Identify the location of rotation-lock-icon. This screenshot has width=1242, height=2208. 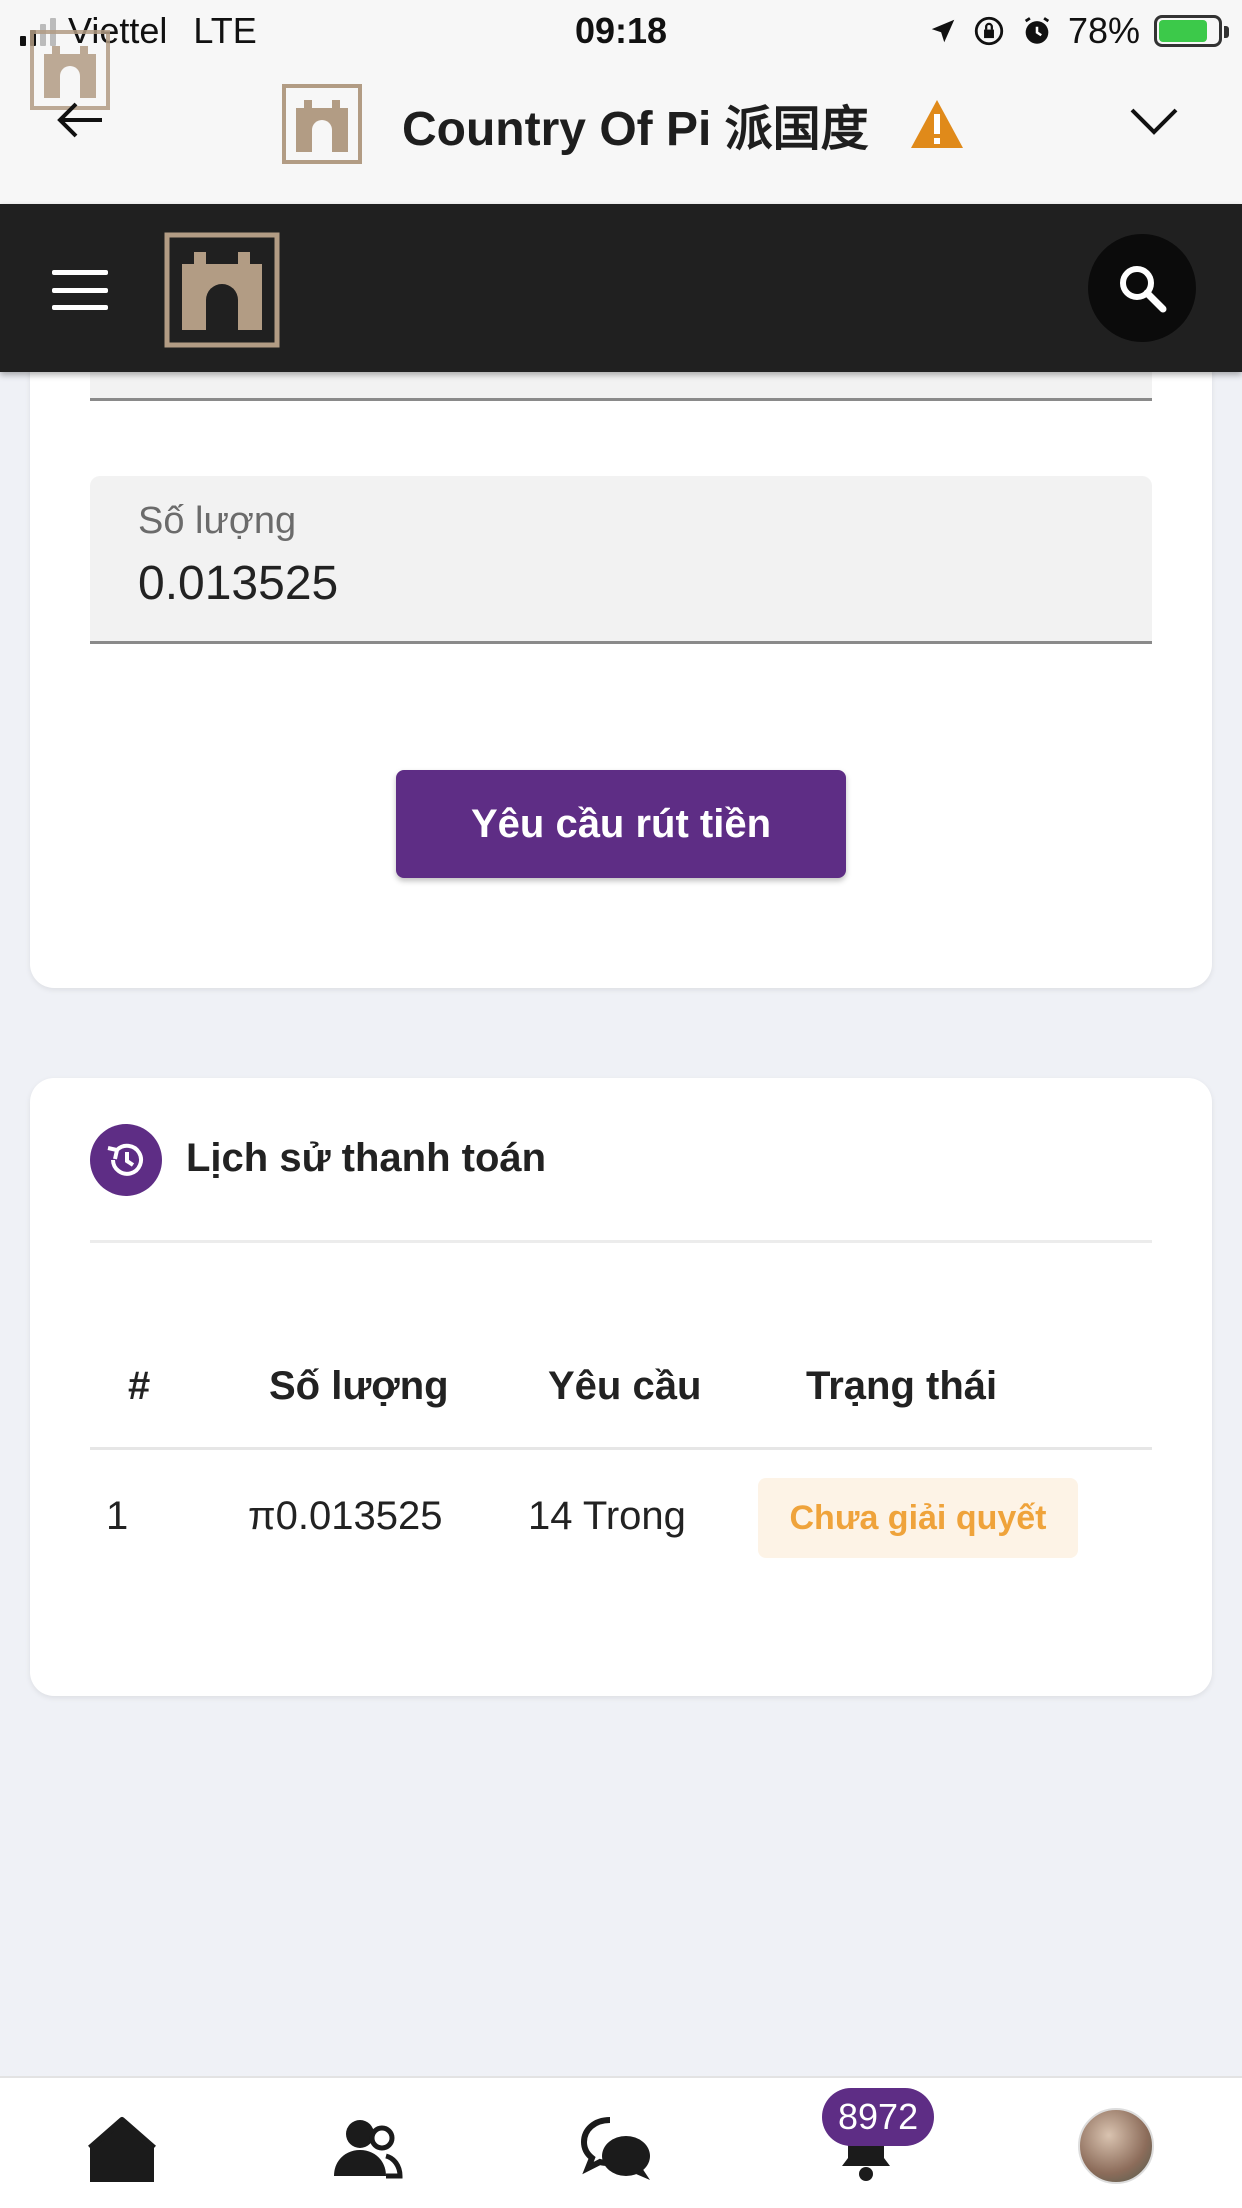
(989, 31).